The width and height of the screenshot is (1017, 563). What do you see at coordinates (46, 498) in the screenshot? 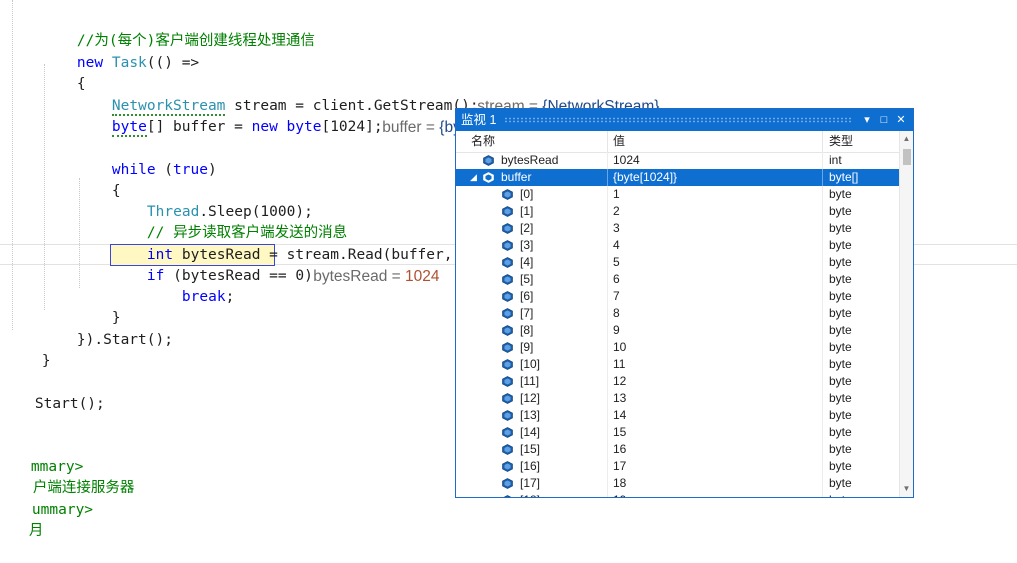
I see `code-line: ummary>` at bounding box center [46, 498].